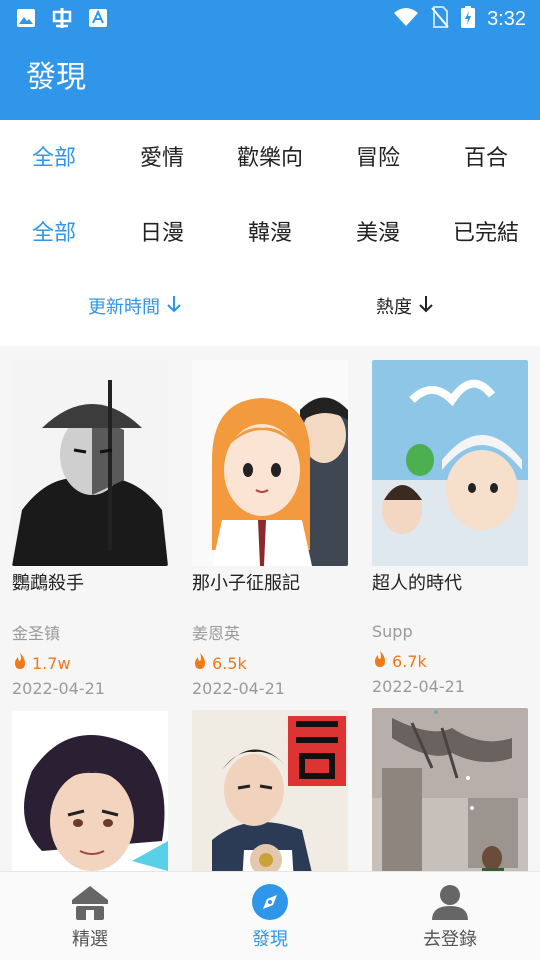 Image resolution: width=540 pixels, height=960 pixels. I want to click on image-icon, so click(26, 20).